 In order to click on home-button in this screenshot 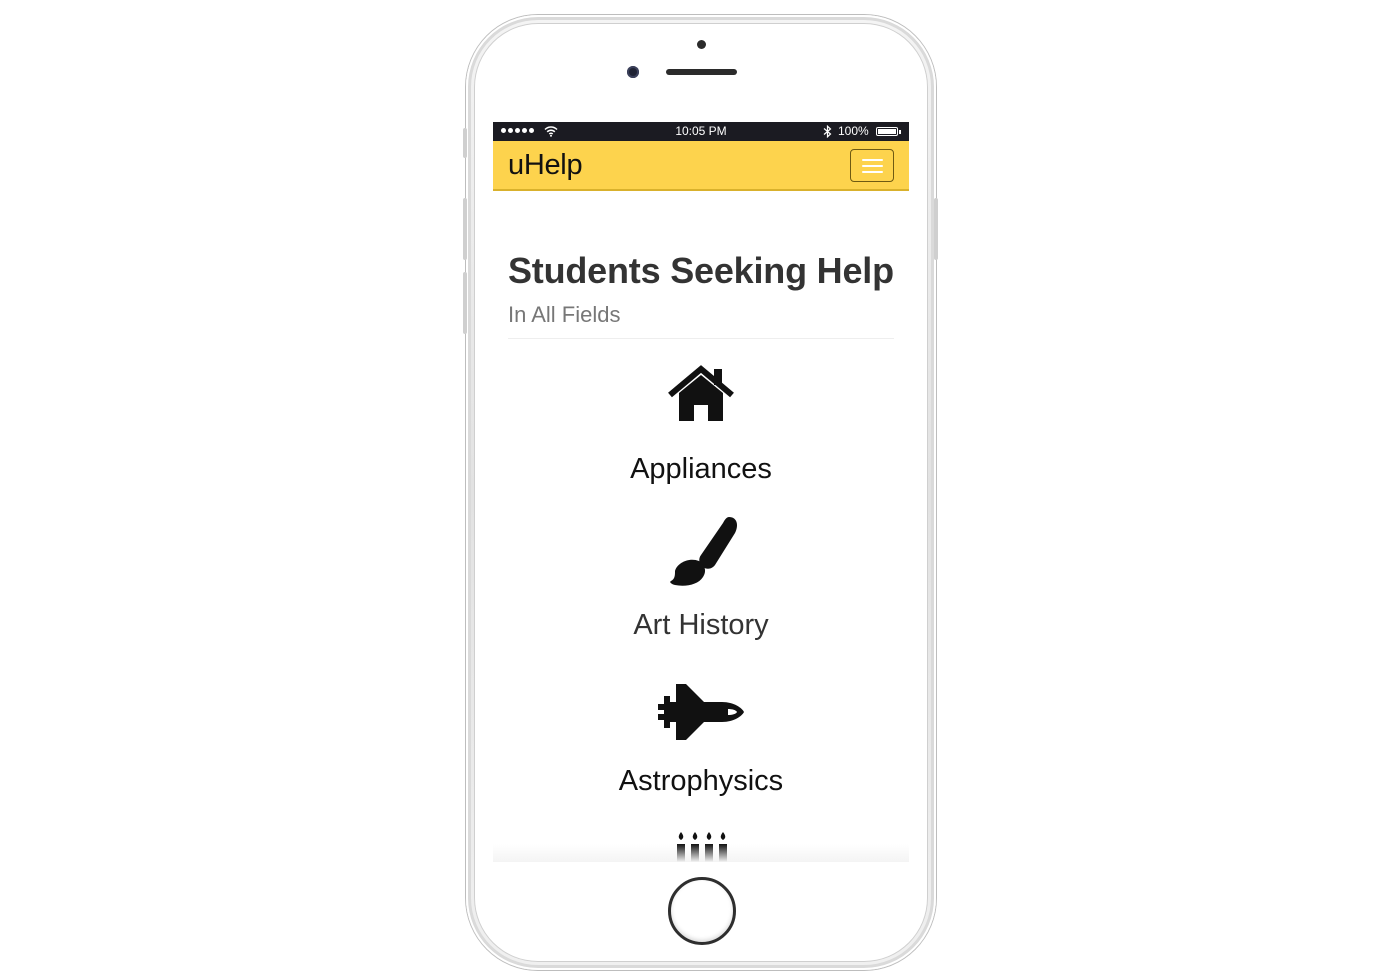, I will do `click(702, 911)`.